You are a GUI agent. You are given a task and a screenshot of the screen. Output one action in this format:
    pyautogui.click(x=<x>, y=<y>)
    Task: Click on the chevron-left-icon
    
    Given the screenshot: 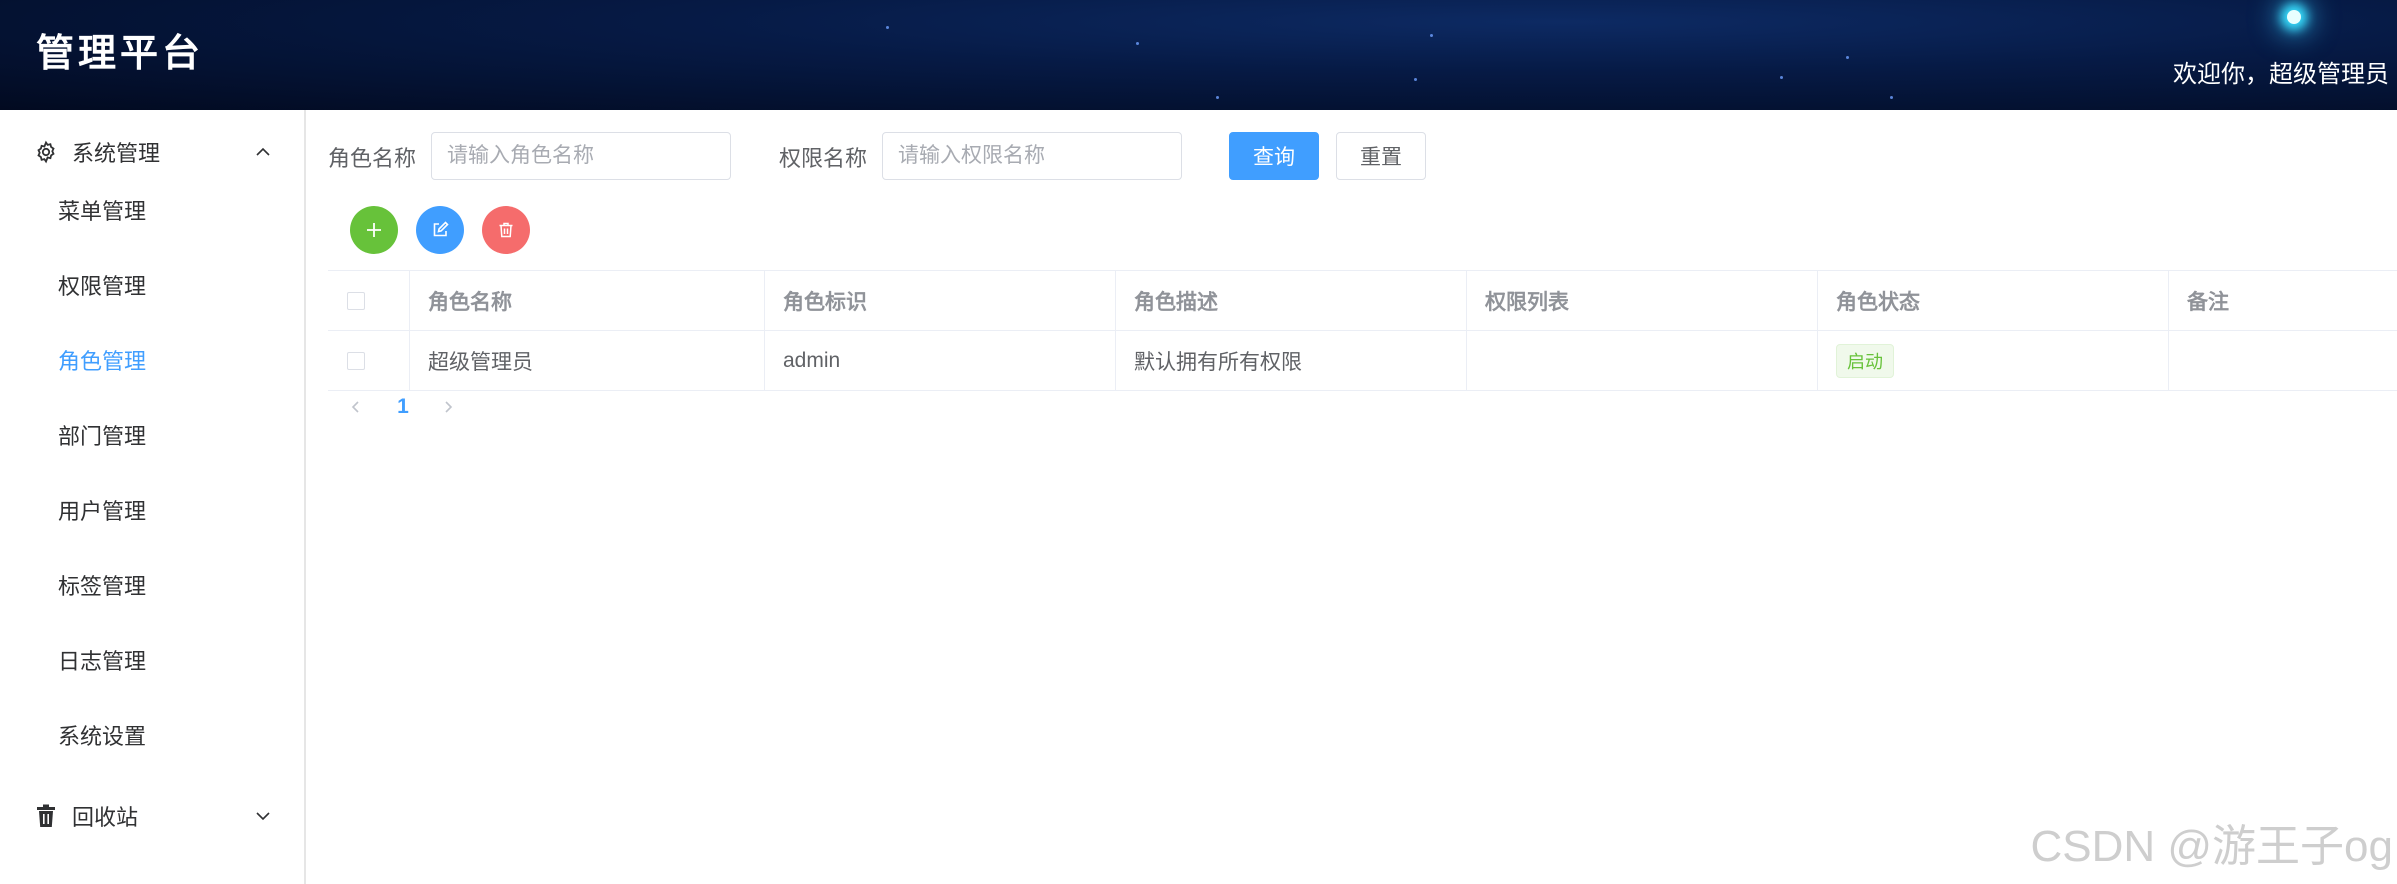 What is the action you would take?
    pyautogui.click(x=355, y=407)
    